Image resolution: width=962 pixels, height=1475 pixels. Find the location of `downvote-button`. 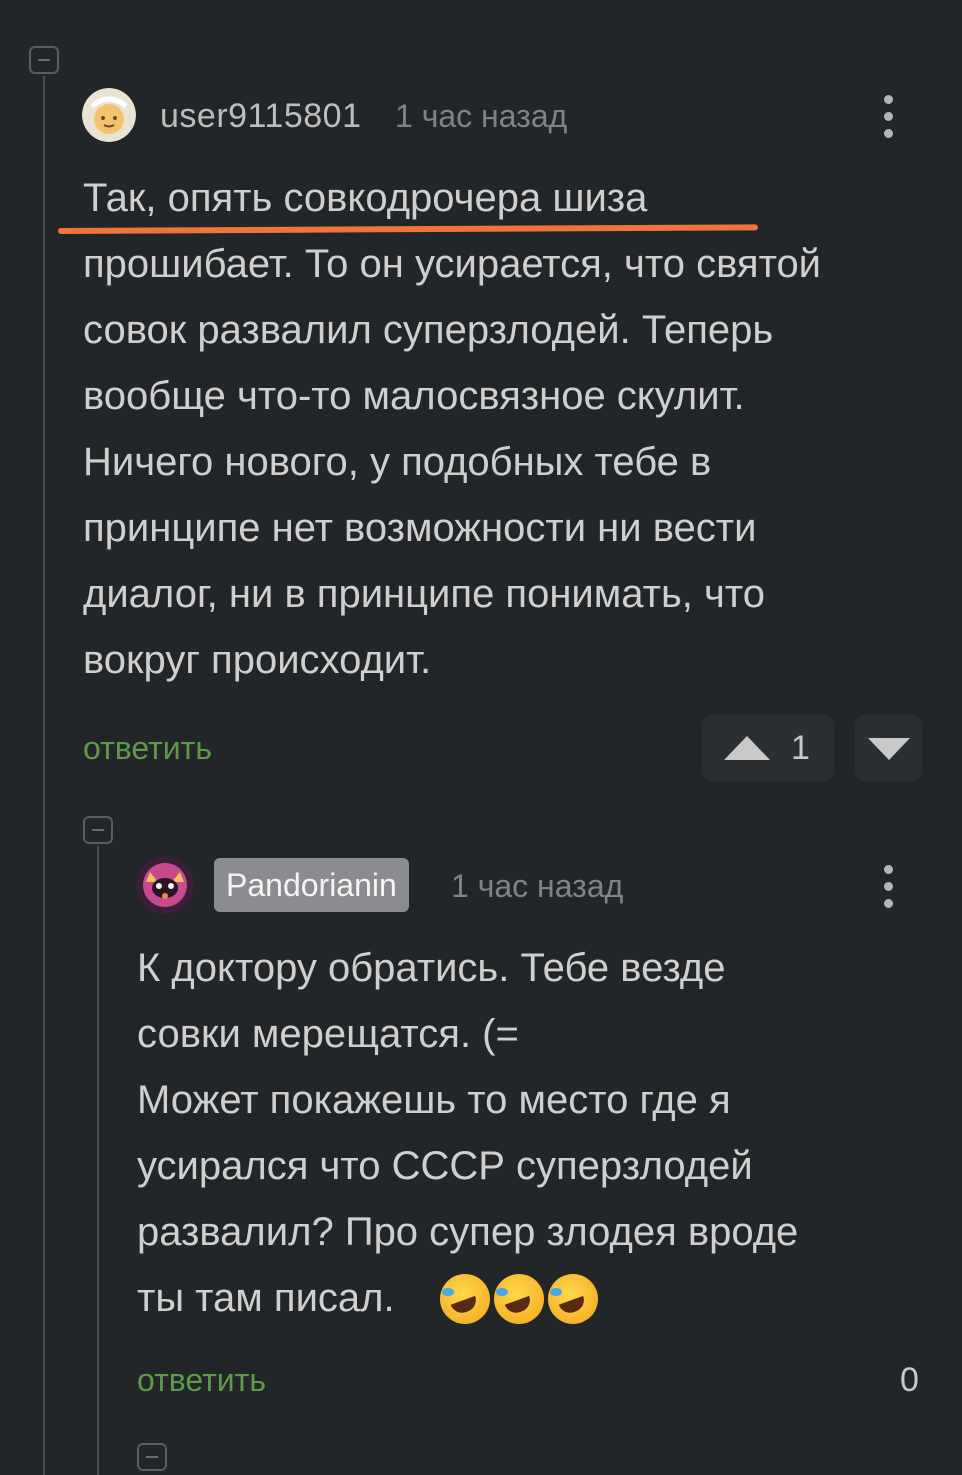

downvote-button is located at coordinates (888, 748).